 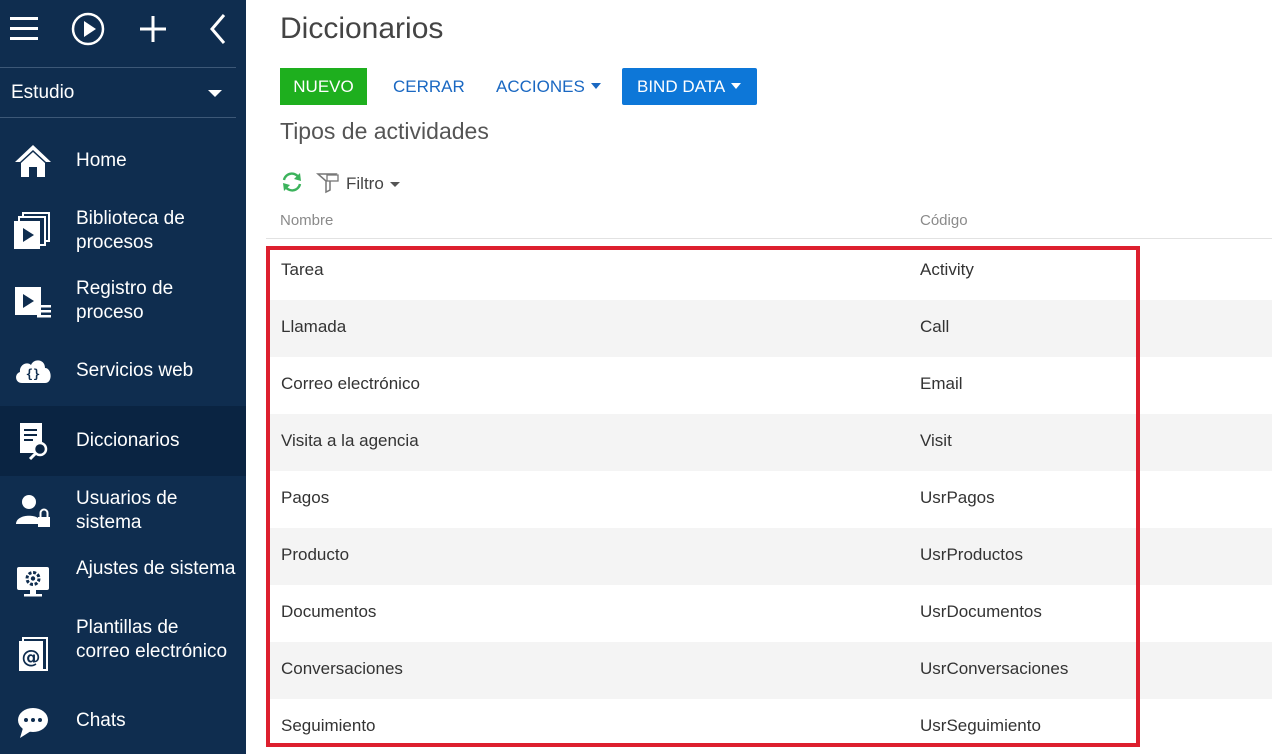 What do you see at coordinates (362, 28) in the screenshot?
I see `page-title: Diccionarios` at bounding box center [362, 28].